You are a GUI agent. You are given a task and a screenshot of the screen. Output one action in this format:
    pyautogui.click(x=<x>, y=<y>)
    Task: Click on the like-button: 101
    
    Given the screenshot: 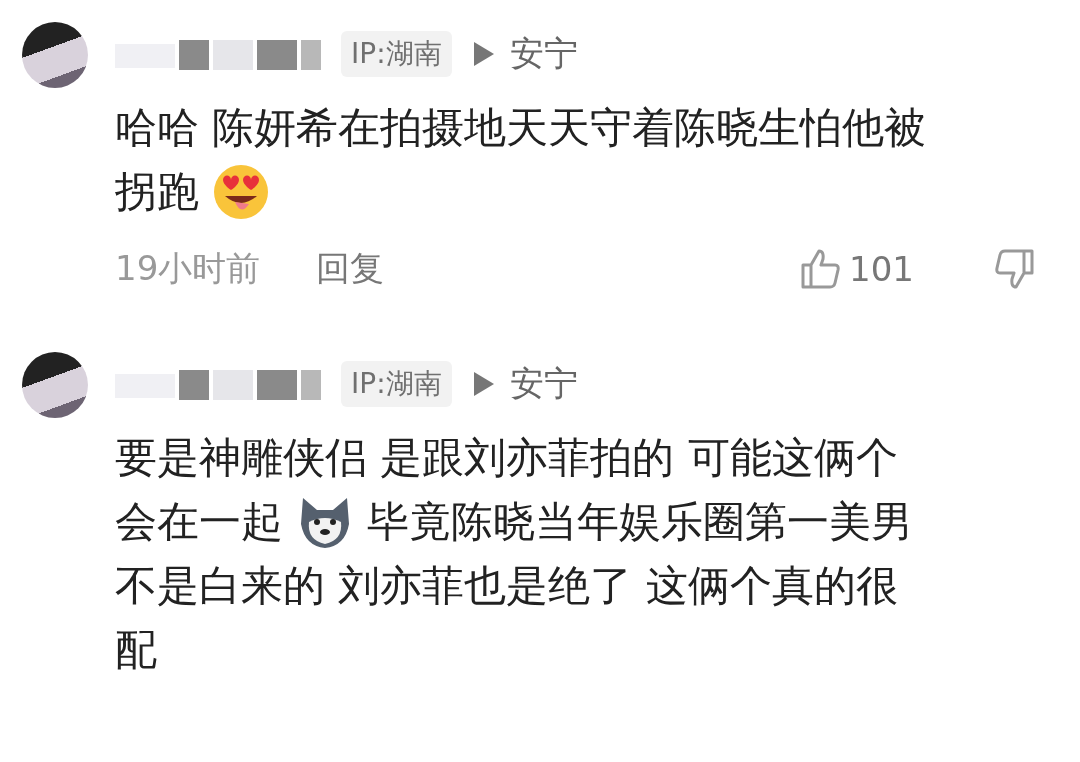 What is the action you would take?
    pyautogui.click(x=856, y=269)
    